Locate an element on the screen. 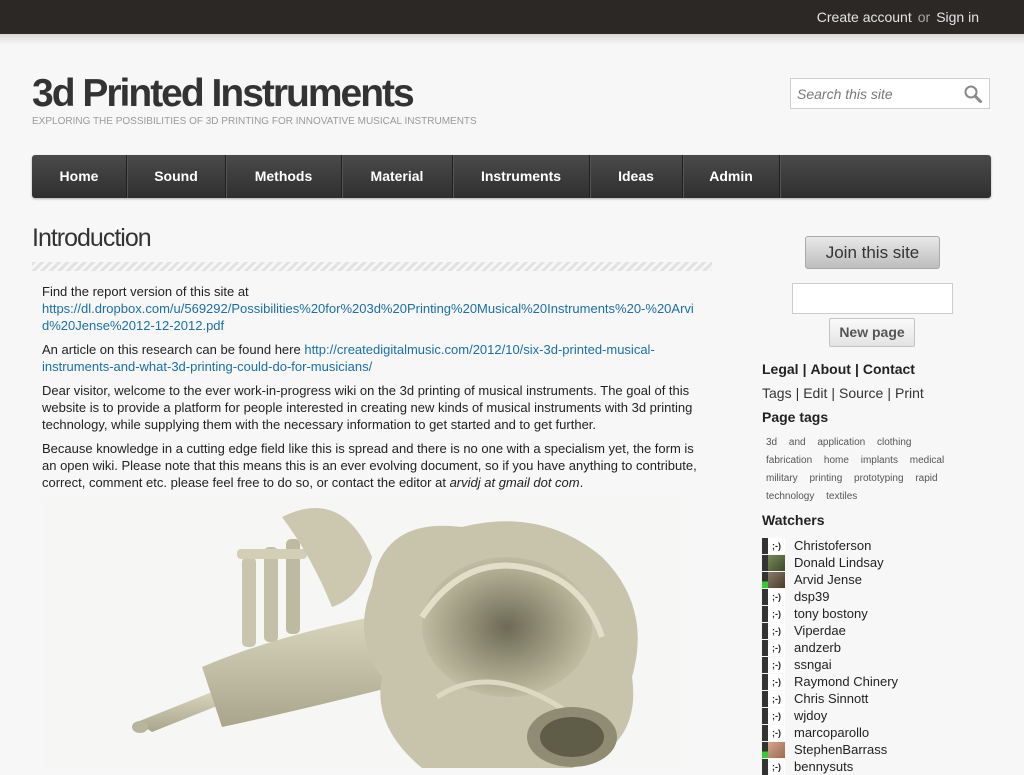 The image size is (1024, 775). watcher-item: ;-) andzerb is located at coordinates (830, 647).